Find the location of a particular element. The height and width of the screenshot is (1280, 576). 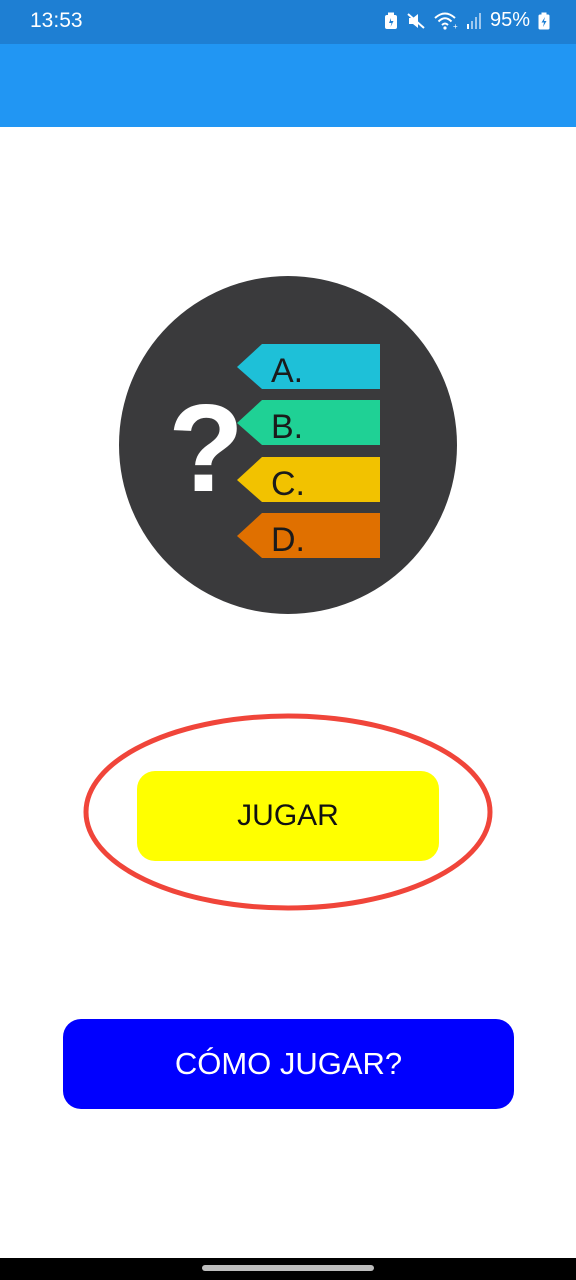

home-handle is located at coordinates (288, 1268).